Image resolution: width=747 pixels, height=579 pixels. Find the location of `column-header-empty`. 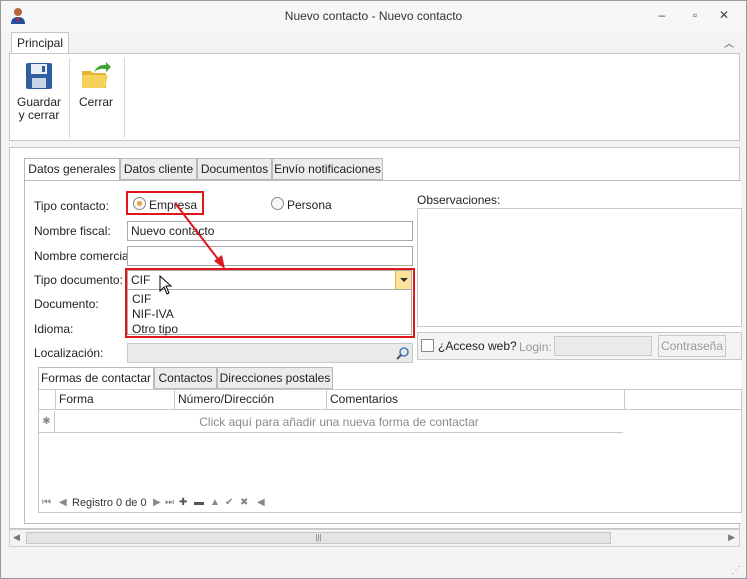

column-header-empty is located at coordinates (683, 400).